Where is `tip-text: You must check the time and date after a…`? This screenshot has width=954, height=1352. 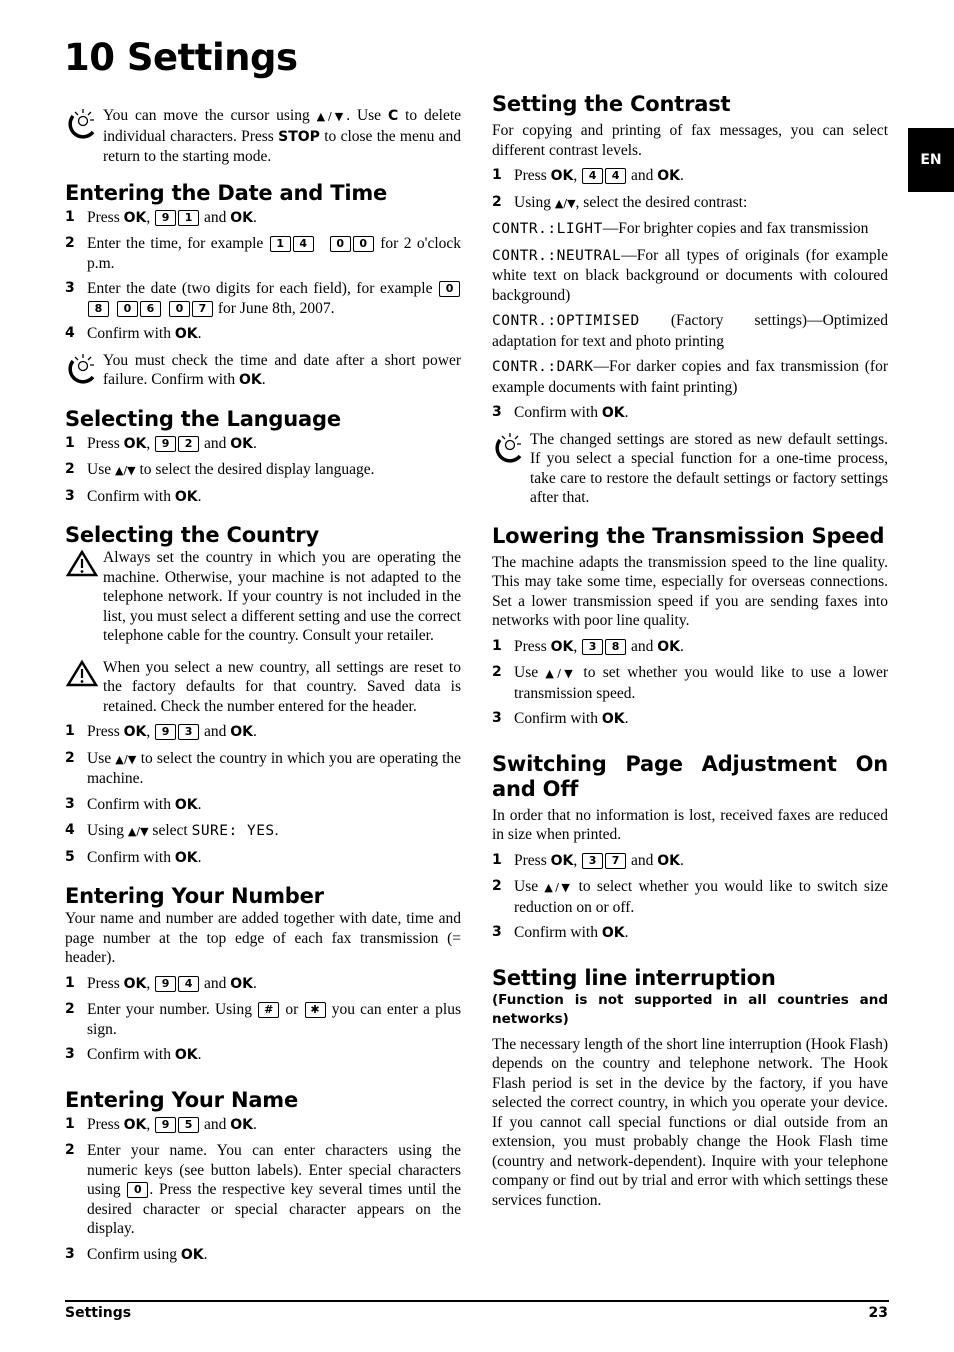 tip-text: You must check the time and date after a… is located at coordinates (282, 370).